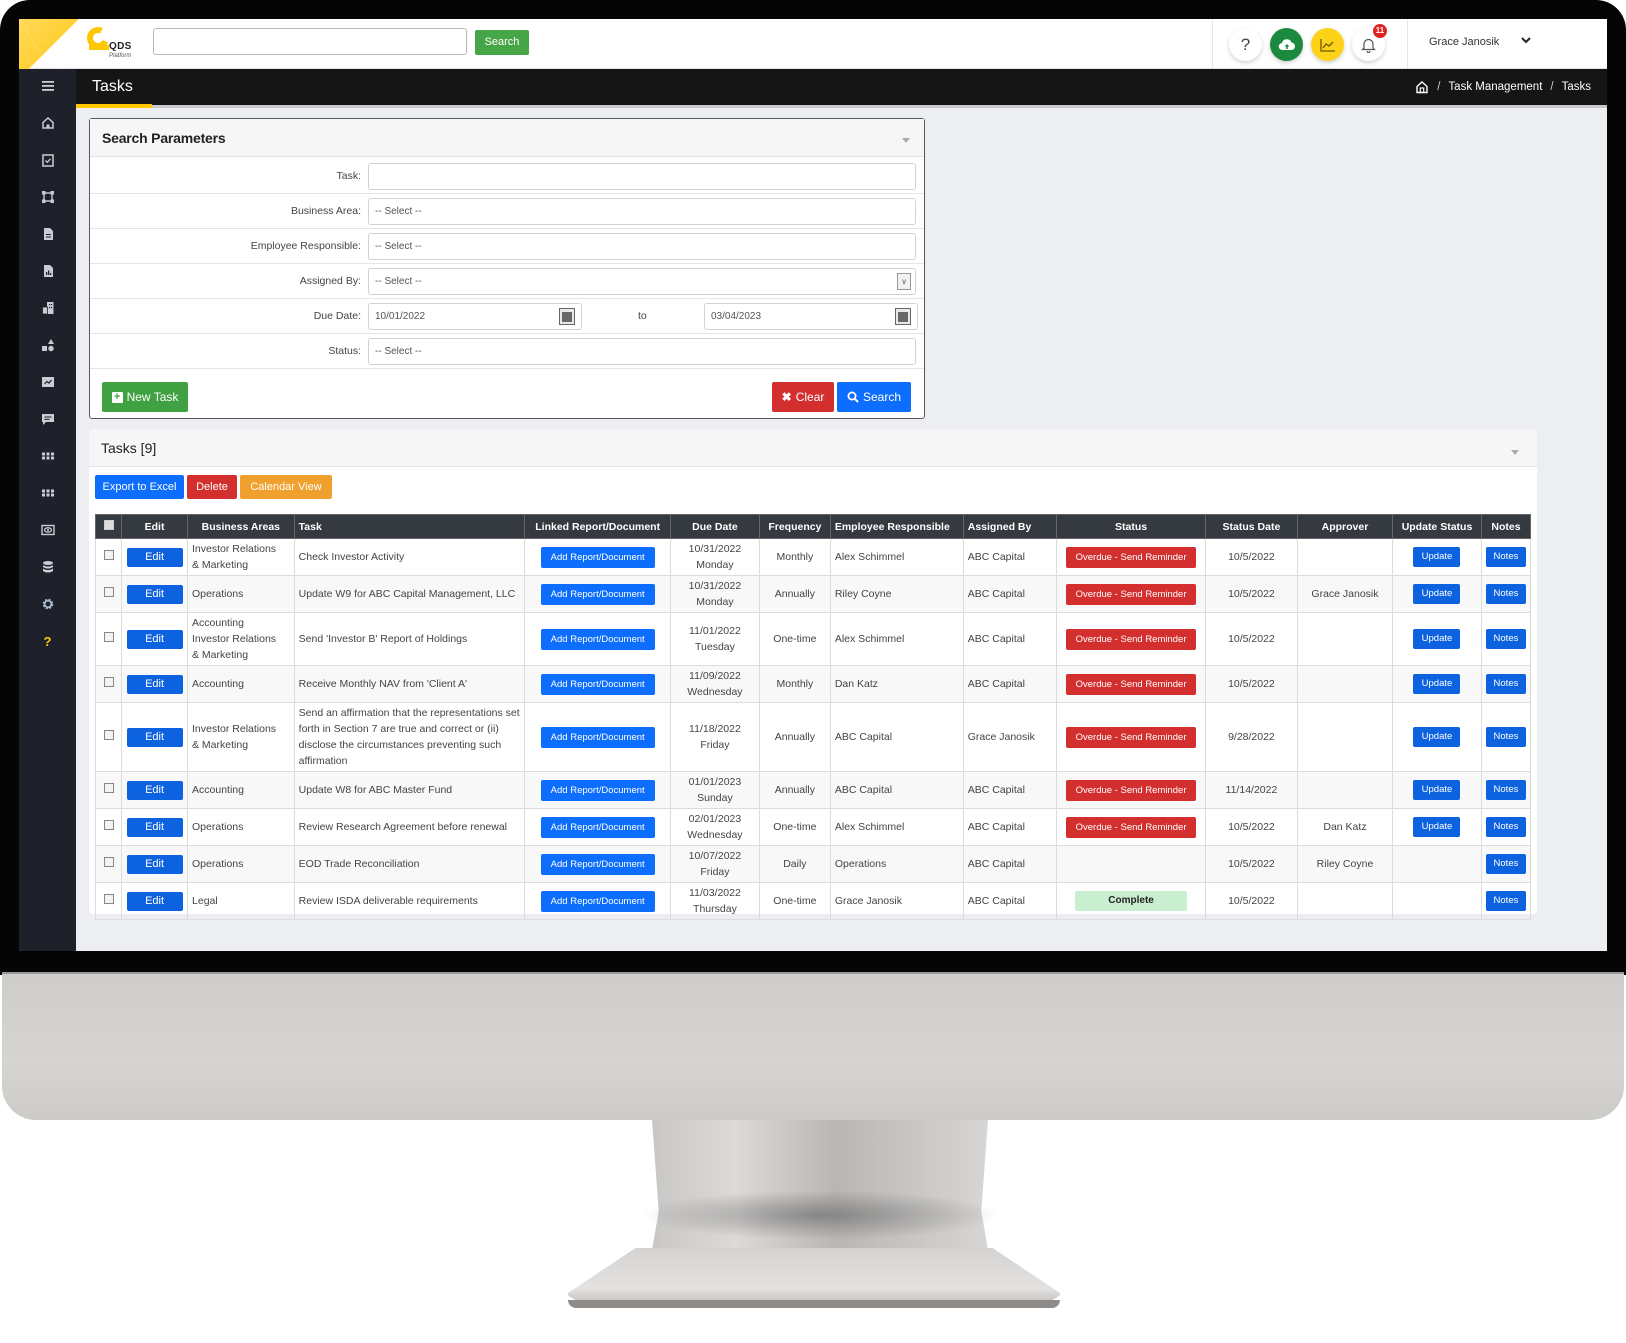 Image resolution: width=1626 pixels, height=1343 pixels. I want to click on column-header: Status, so click(1131, 526).